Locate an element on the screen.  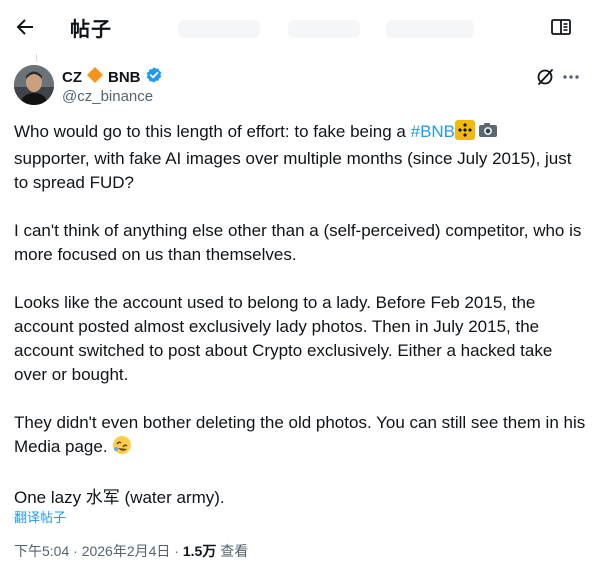
top-bar: 帖子 is located at coordinates (299, 27).